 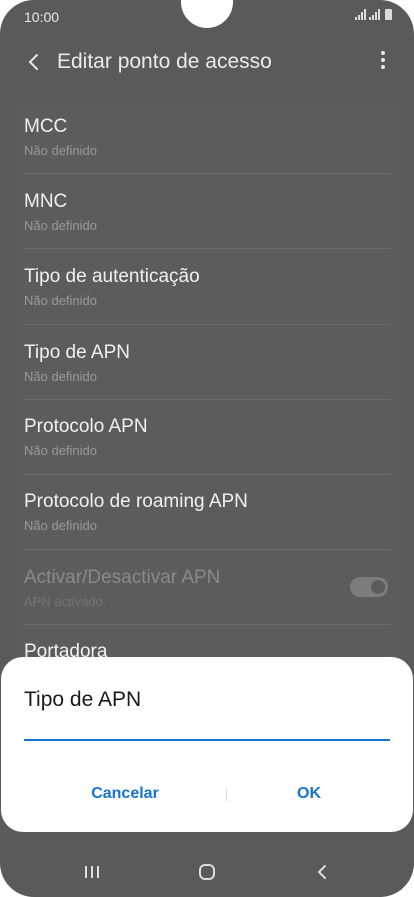 I want to click on recent-apps-icon, so click(x=92, y=872).